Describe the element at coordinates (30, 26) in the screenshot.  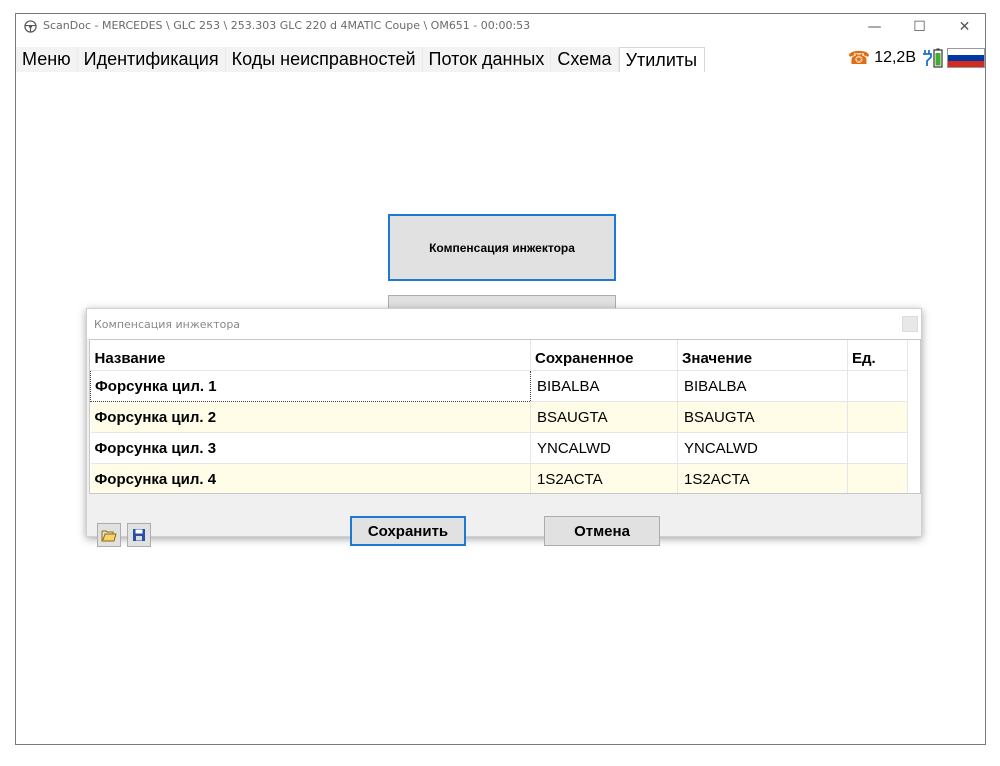
I see `steering-wheel-icon` at that location.